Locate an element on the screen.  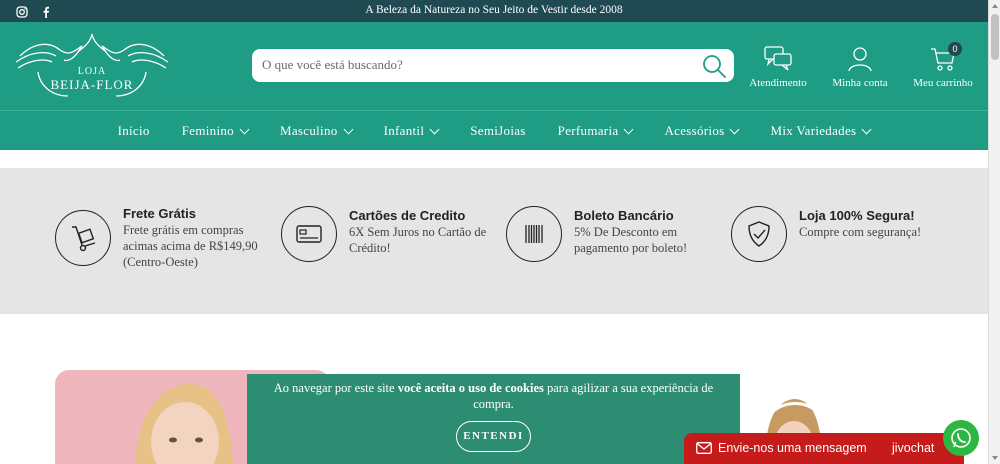
nav-item-semijoias: SemiJoias is located at coordinates (497, 131).